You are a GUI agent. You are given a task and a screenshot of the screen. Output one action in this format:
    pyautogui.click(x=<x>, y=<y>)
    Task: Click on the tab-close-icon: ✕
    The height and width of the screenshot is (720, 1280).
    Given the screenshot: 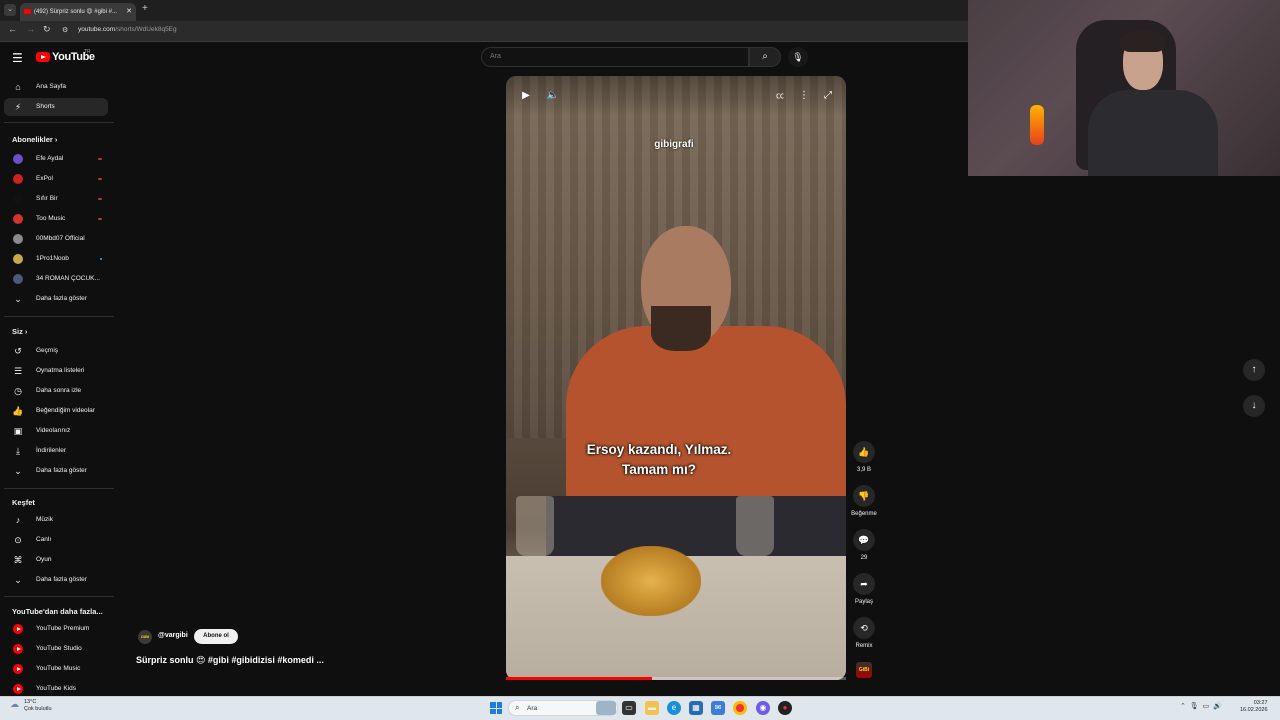 What is the action you would take?
    pyautogui.click(x=129, y=12)
    